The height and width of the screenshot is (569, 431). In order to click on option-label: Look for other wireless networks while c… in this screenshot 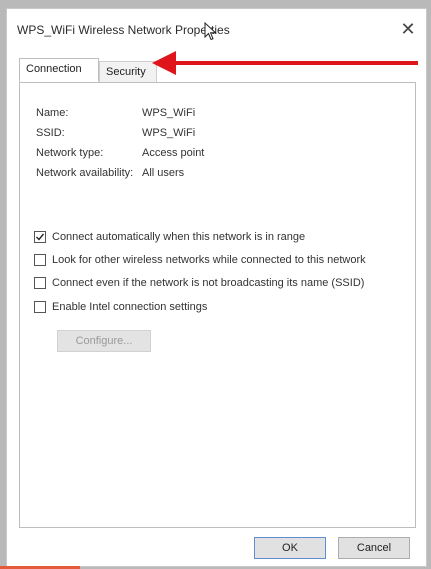, I will do `click(209, 260)`.